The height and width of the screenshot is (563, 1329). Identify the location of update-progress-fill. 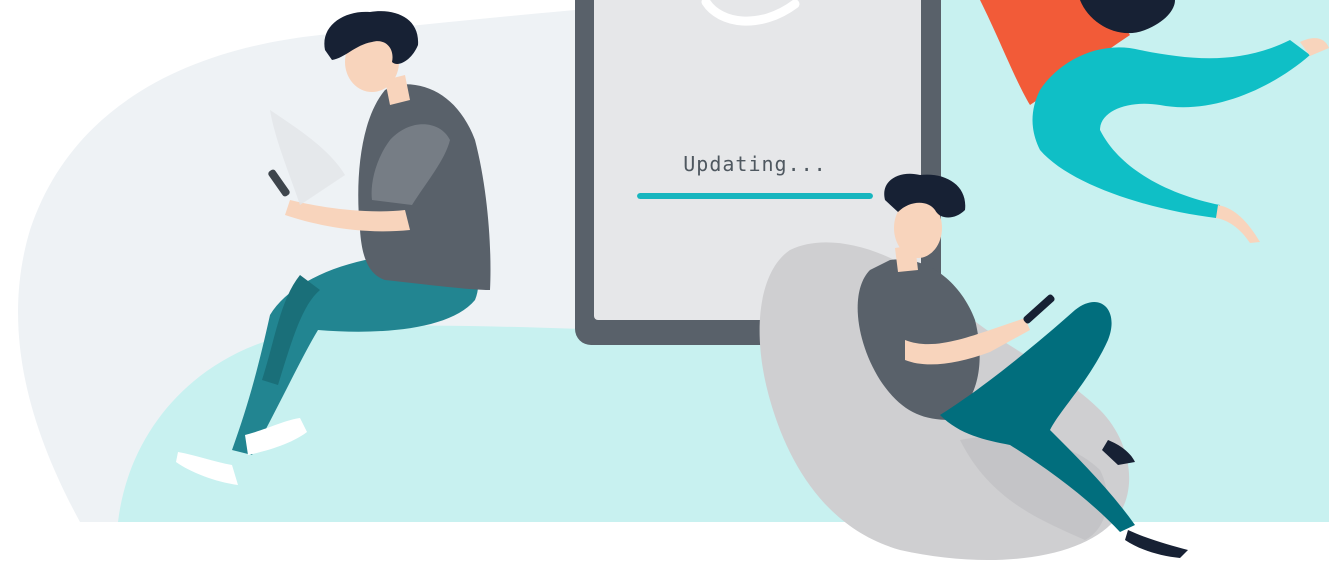
(755, 196).